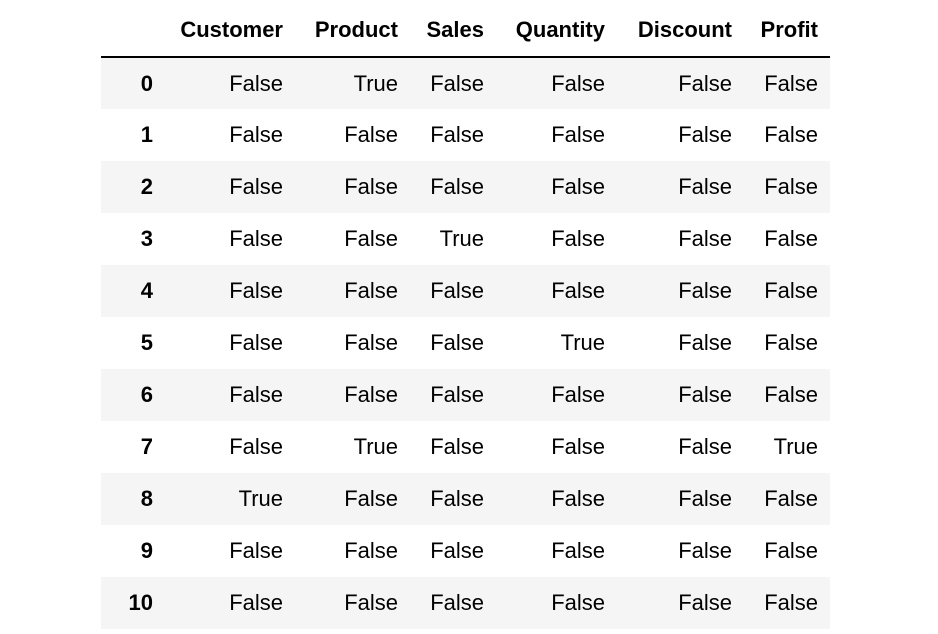 This screenshot has height=634, width=938. I want to click on table-row: 7 False True False False False True, so click(465, 447).